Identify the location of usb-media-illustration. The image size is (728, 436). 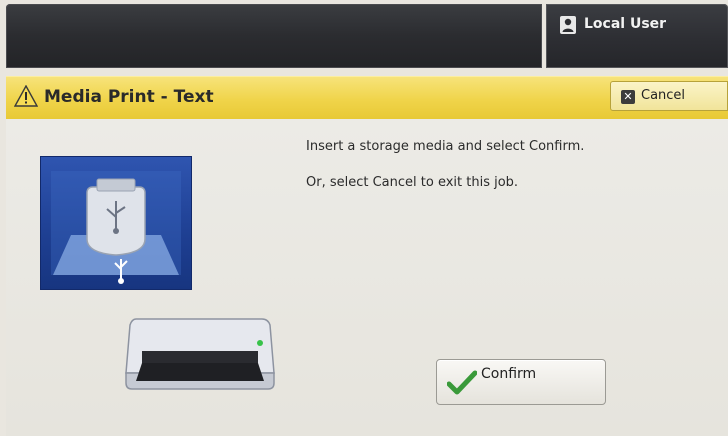
(116, 223).